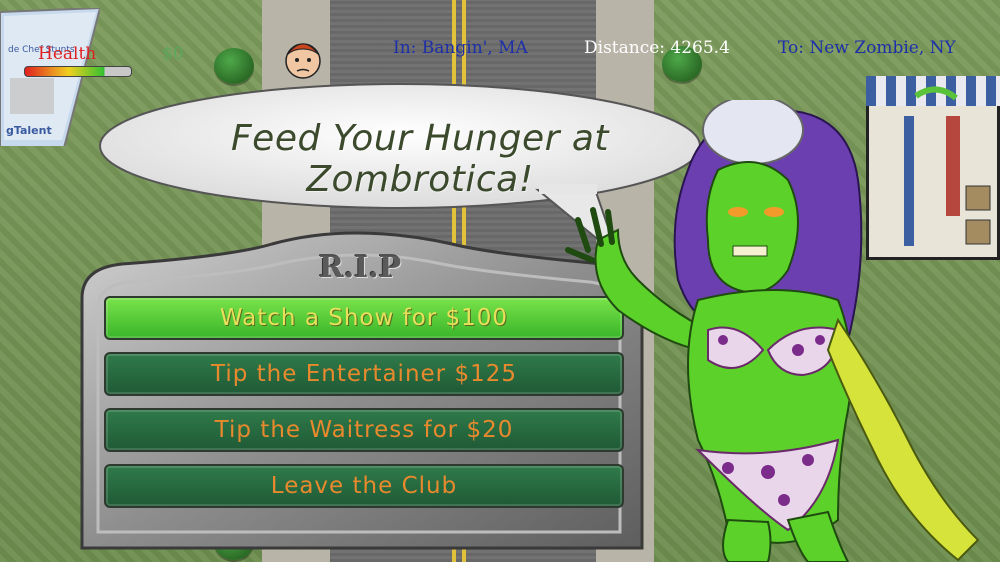  I want to click on money-counter: $0, so click(173, 54).